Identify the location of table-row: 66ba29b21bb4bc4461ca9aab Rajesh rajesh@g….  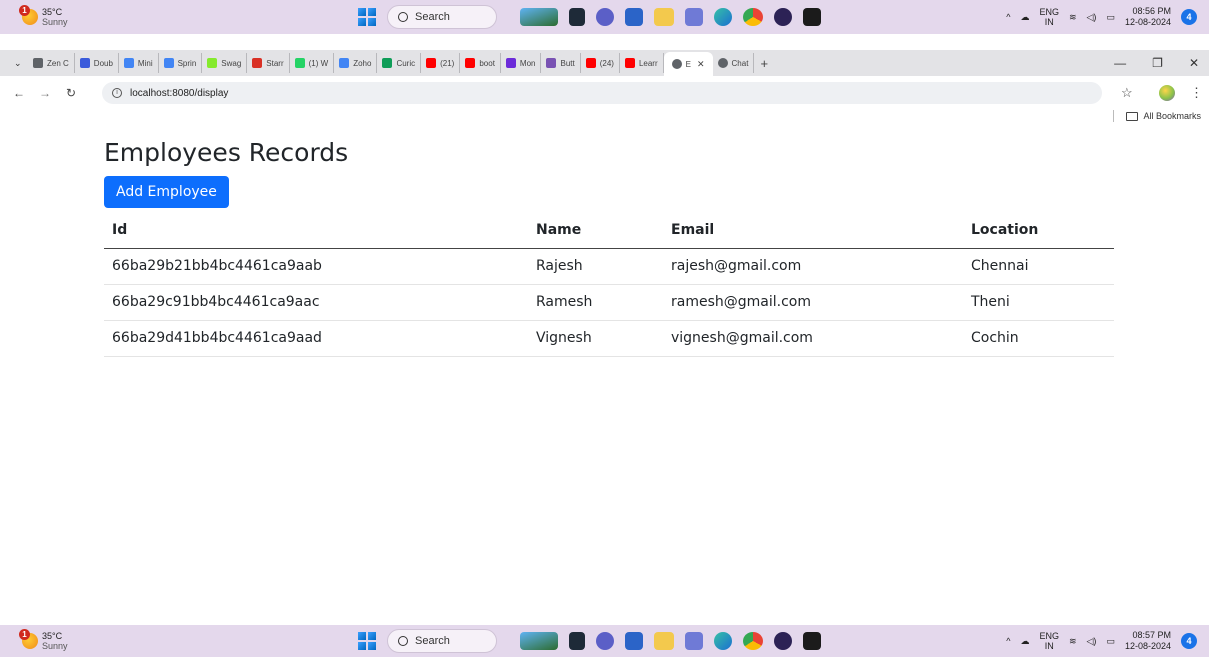
(609, 266).